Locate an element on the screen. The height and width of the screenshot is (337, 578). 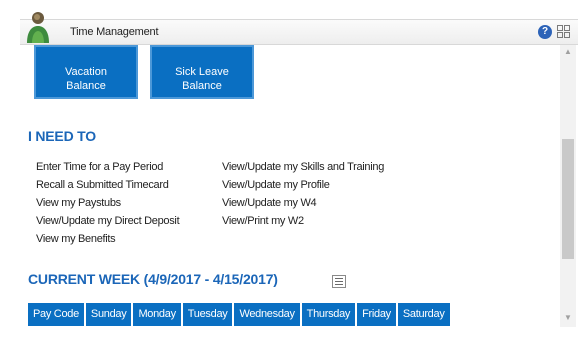
column-monday: Monday is located at coordinates (157, 314).